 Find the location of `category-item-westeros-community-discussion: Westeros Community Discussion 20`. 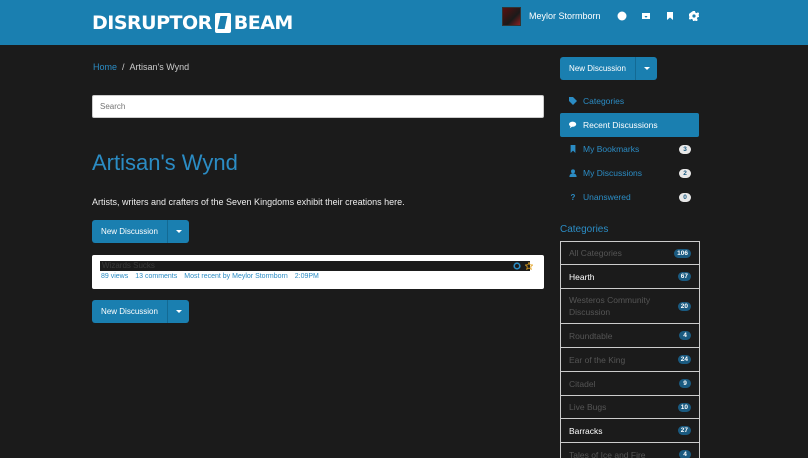

category-item-westeros-community-discussion: Westeros Community Discussion 20 is located at coordinates (630, 306).